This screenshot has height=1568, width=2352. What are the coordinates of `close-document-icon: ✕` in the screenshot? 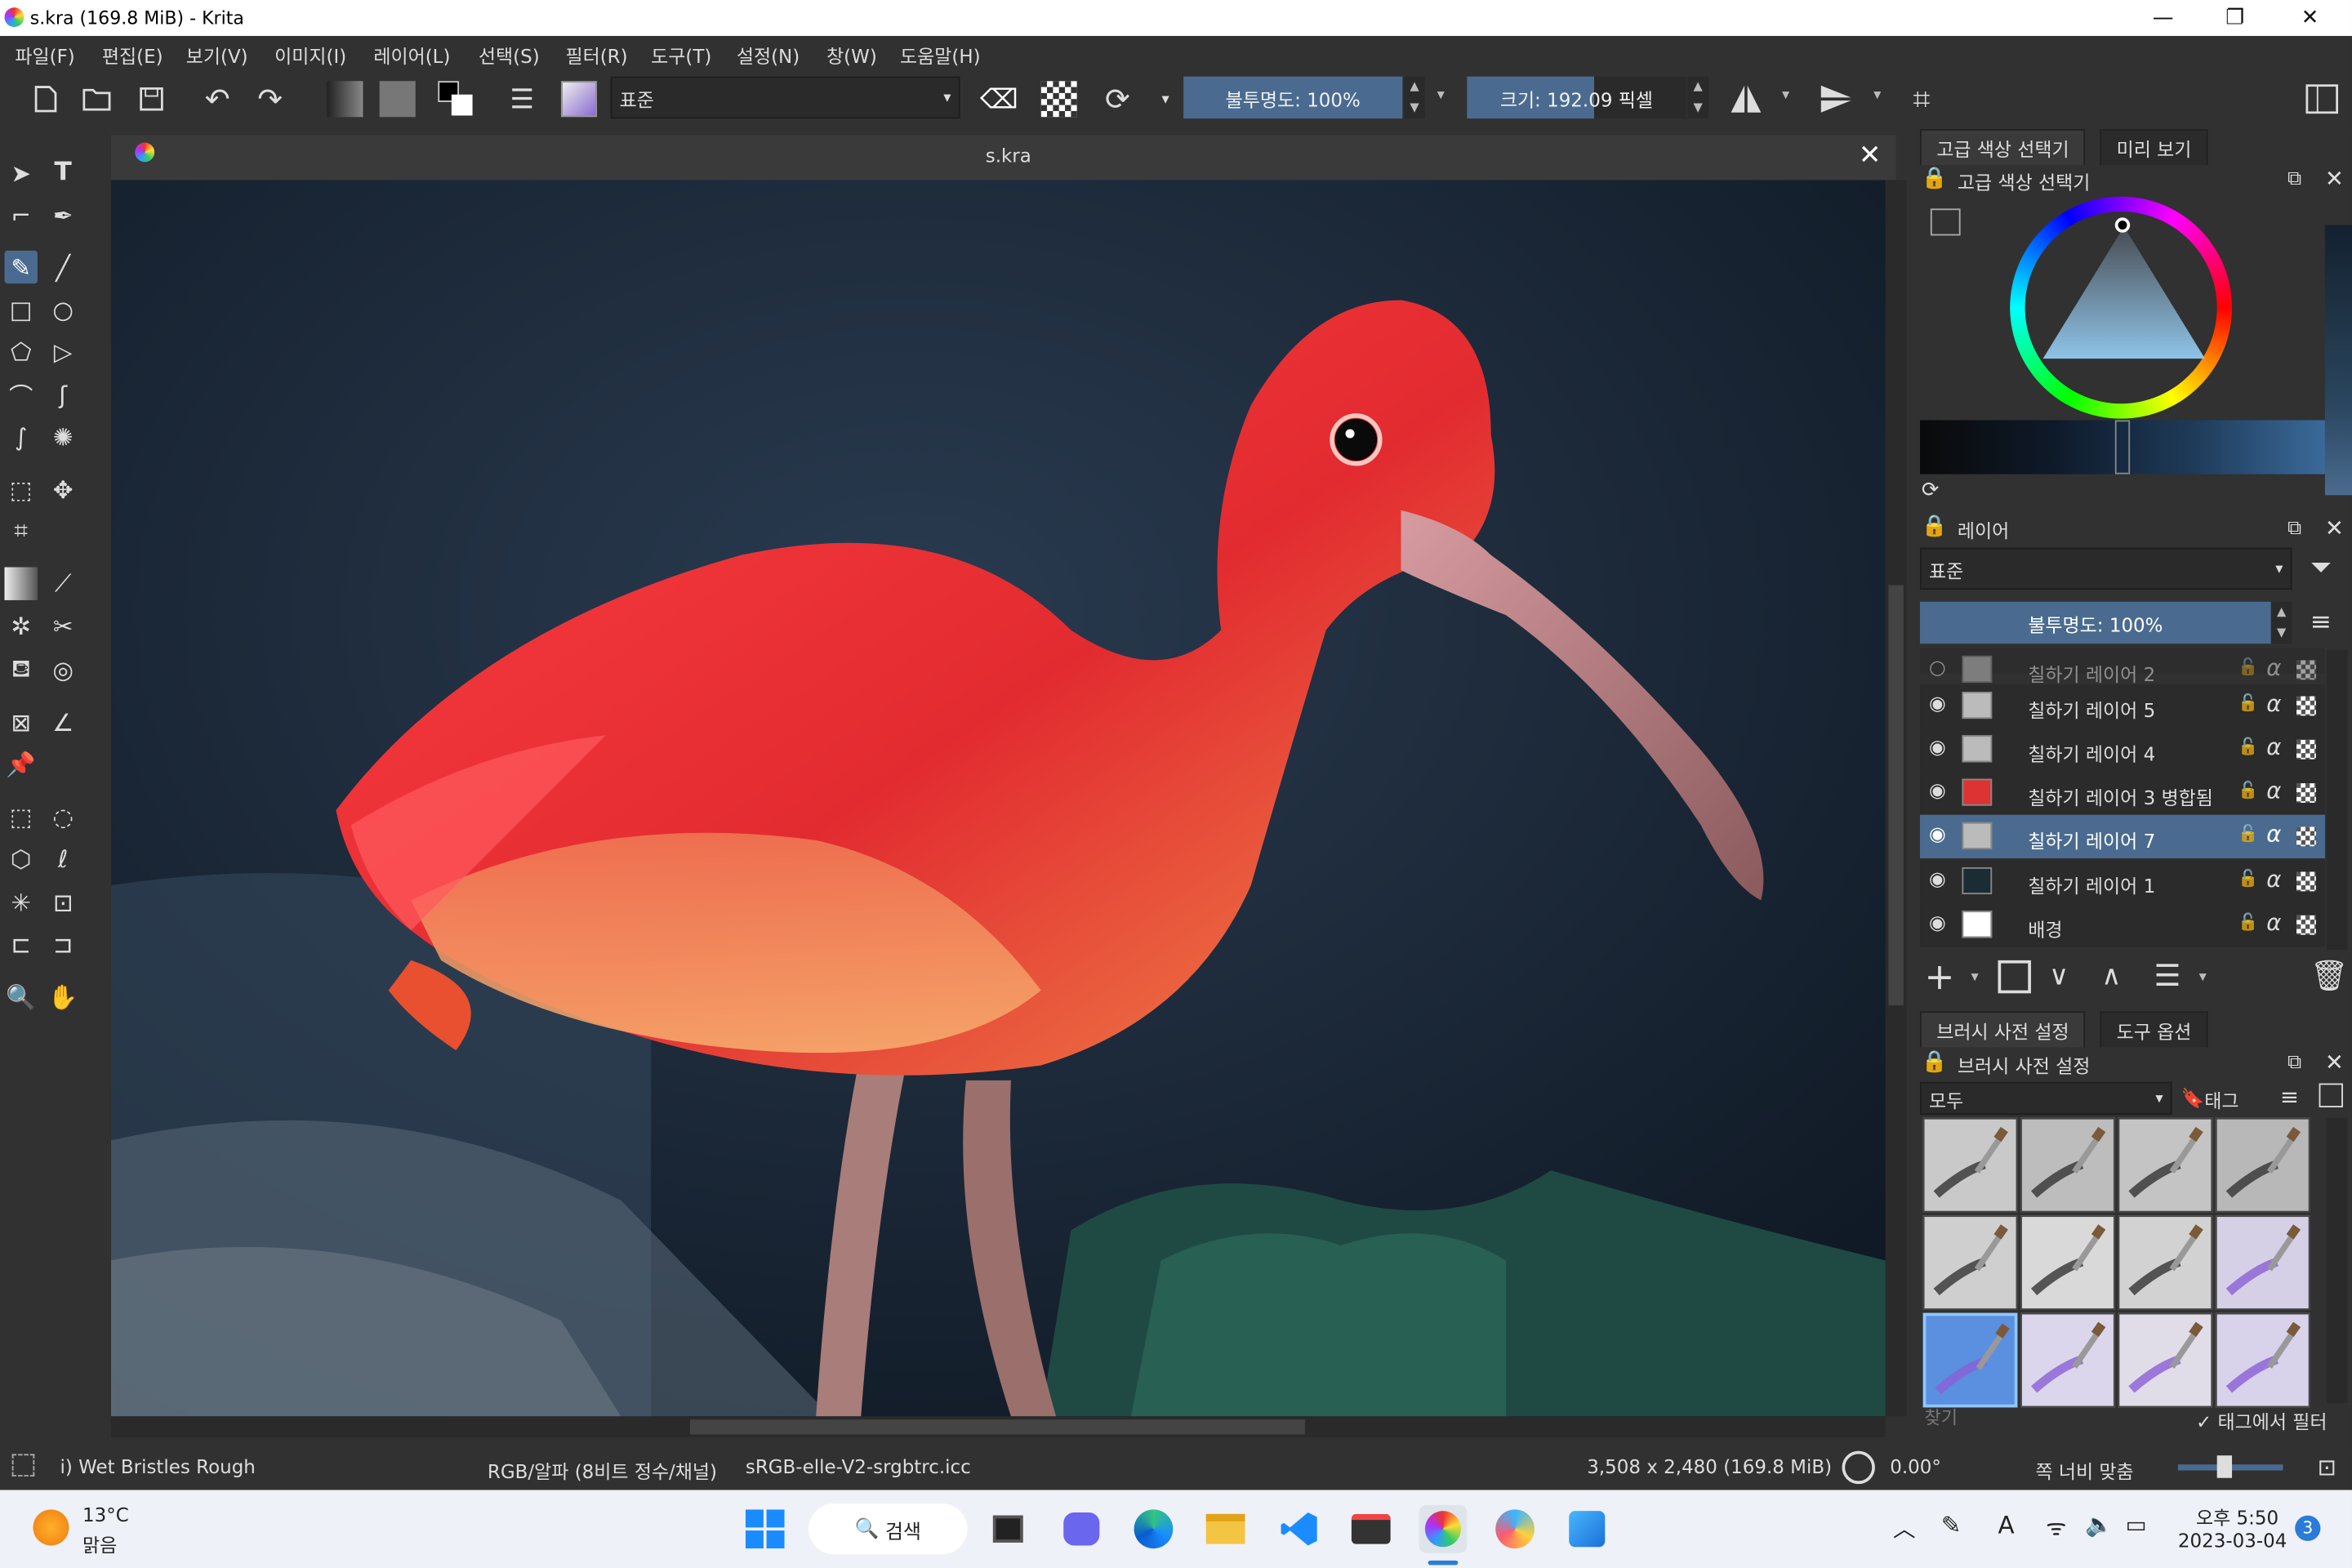 It's located at (1870, 156).